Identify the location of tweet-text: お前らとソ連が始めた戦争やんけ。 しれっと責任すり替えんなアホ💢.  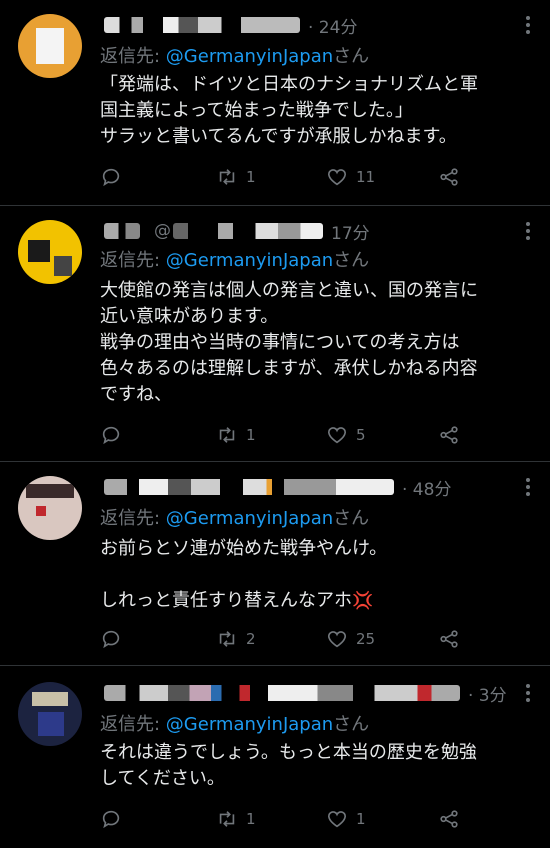
(244, 574).